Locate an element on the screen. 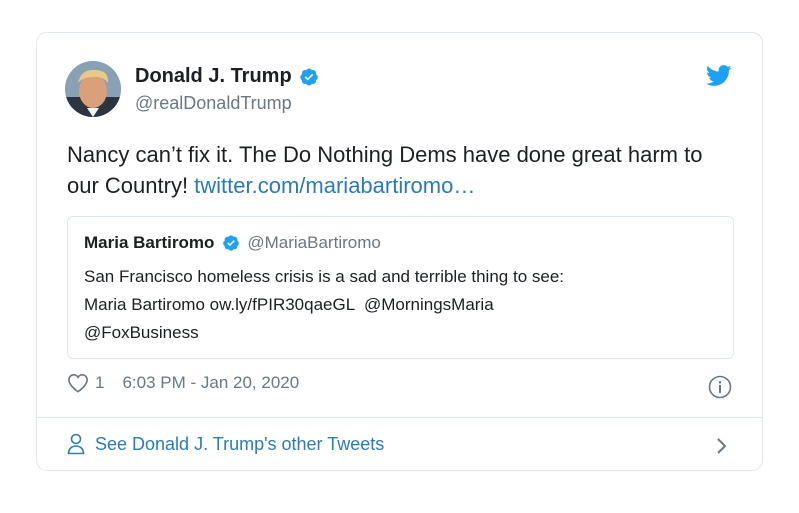 This screenshot has height=513, width=799. quoted-text-line: @FoxBusiness is located at coordinates (141, 332).